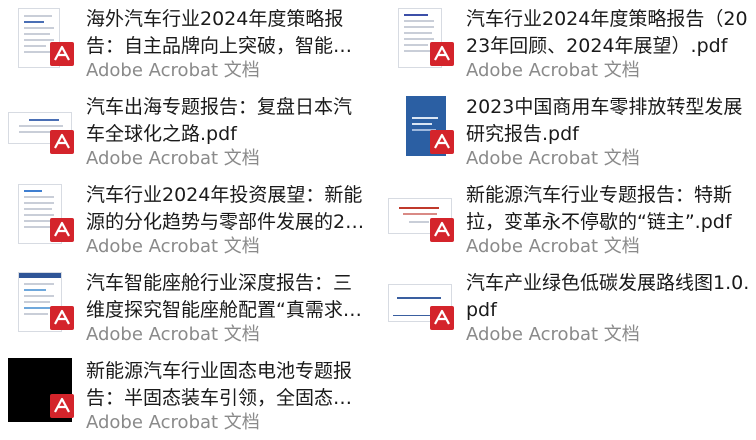 The width and height of the screenshot is (756, 440). Describe the element at coordinates (609, 297) in the screenshot. I see `file-name: 汽车产业绿色低碳发展路线图1.0.pdf` at that location.